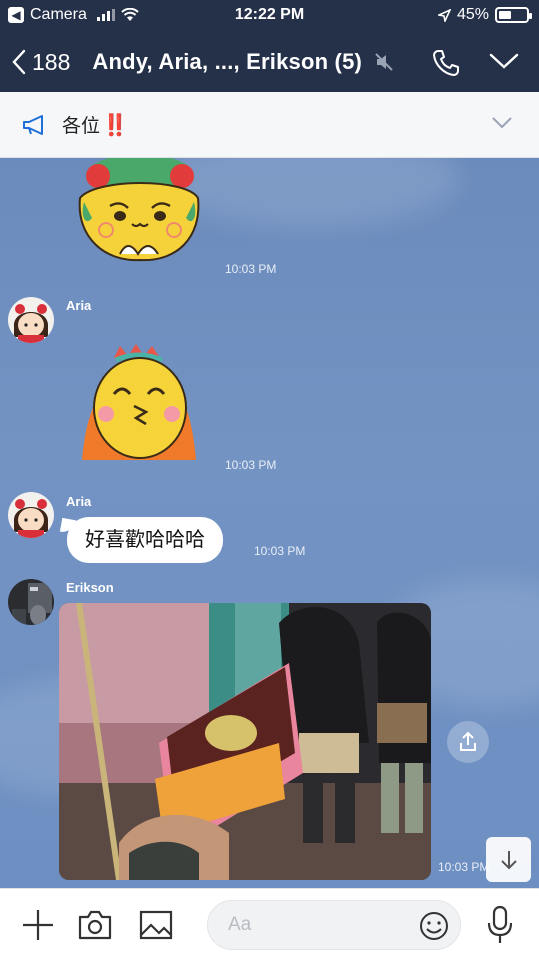 Image resolution: width=539 pixels, height=960 pixels. Describe the element at coordinates (446, 63) in the screenshot. I see `phone-icon` at that location.